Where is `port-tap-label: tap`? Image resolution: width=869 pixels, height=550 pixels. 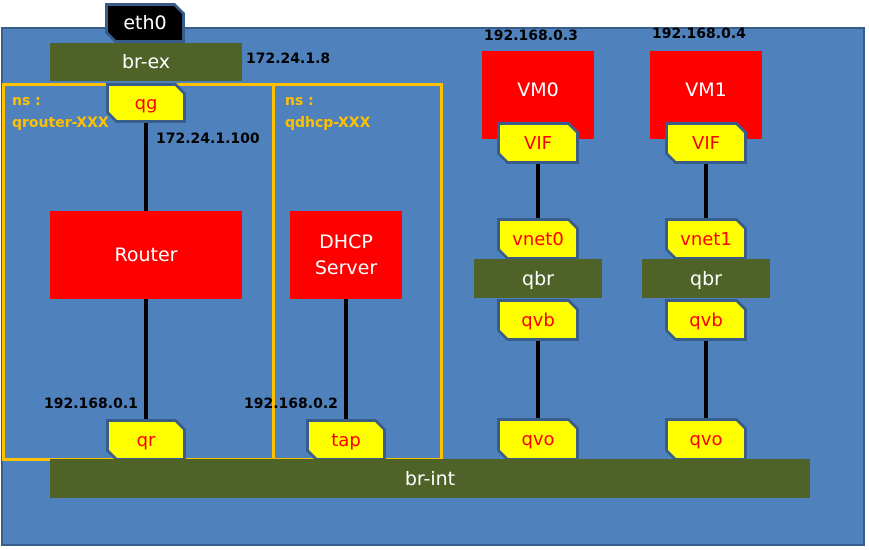 port-tap-label: tap is located at coordinates (346, 440).